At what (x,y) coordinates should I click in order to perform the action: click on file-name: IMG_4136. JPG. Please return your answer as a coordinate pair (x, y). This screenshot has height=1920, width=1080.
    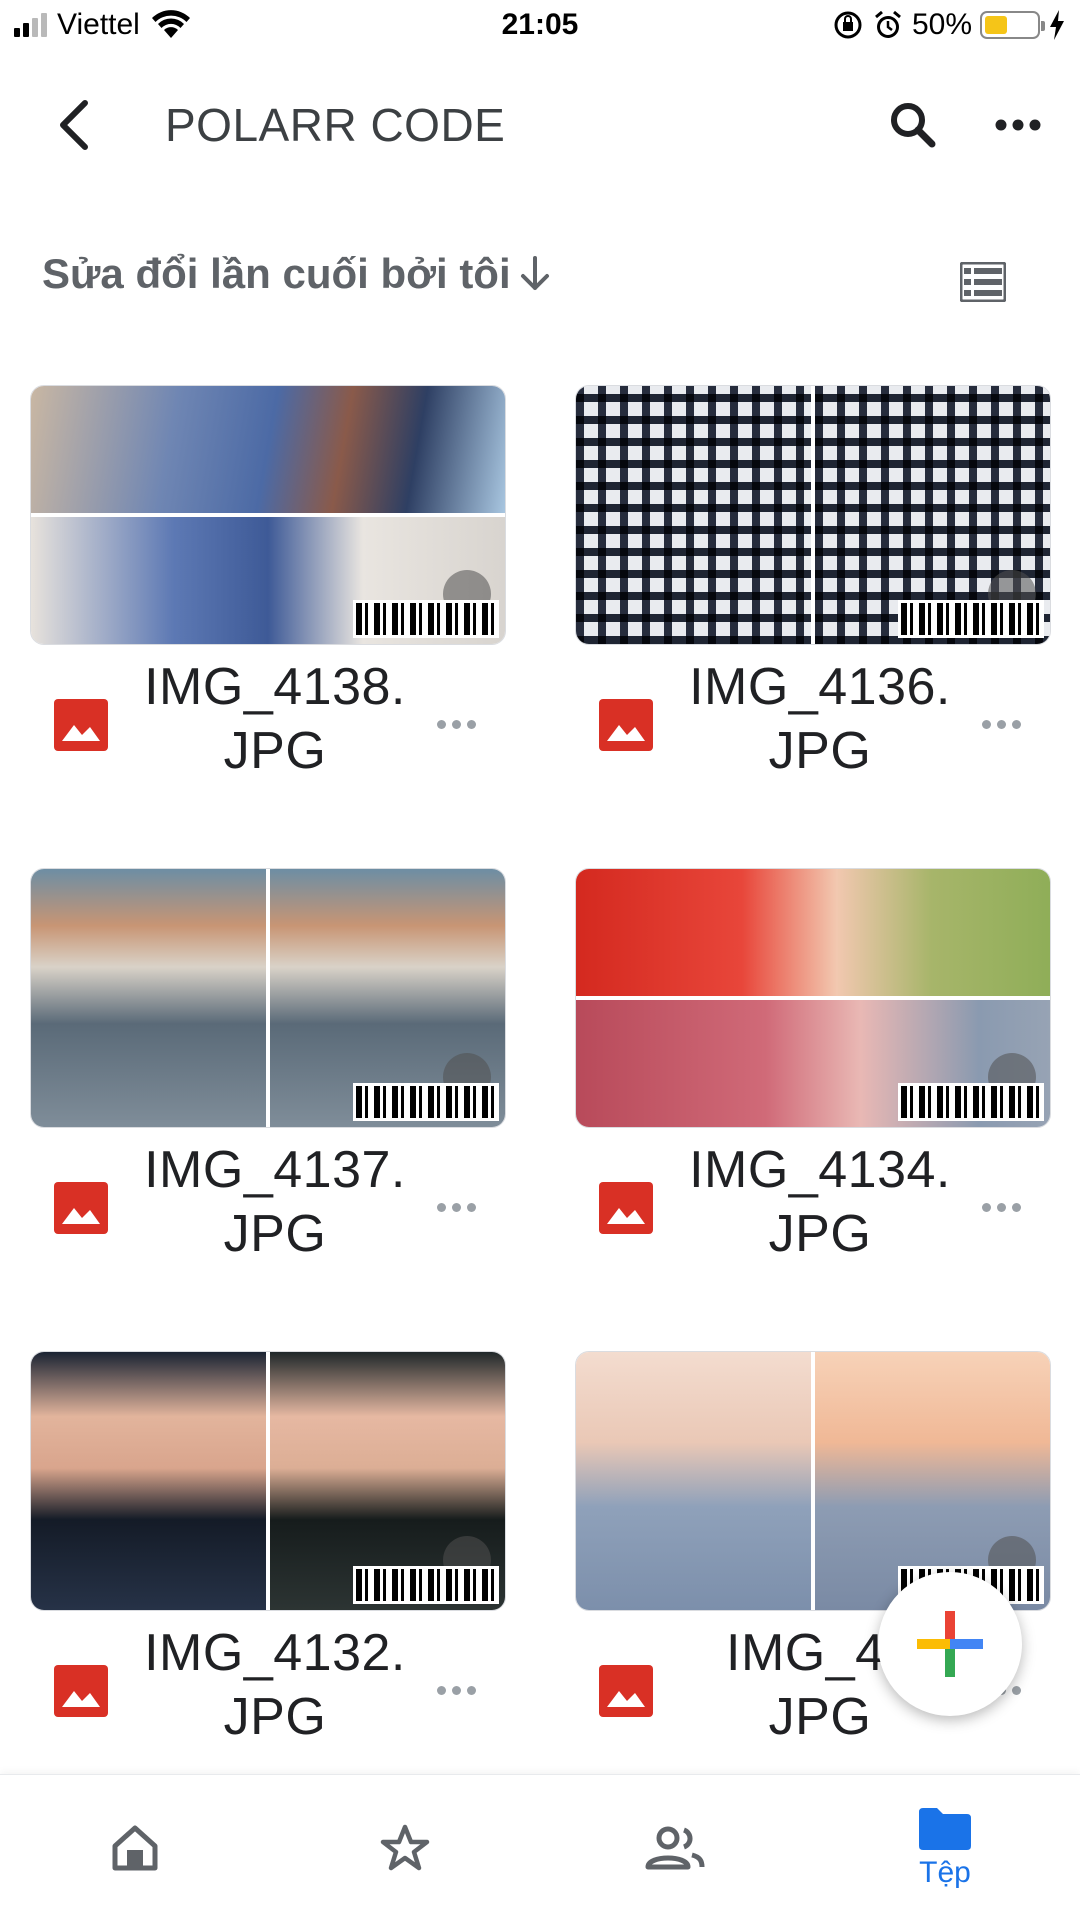
    Looking at the image, I should click on (820, 719).